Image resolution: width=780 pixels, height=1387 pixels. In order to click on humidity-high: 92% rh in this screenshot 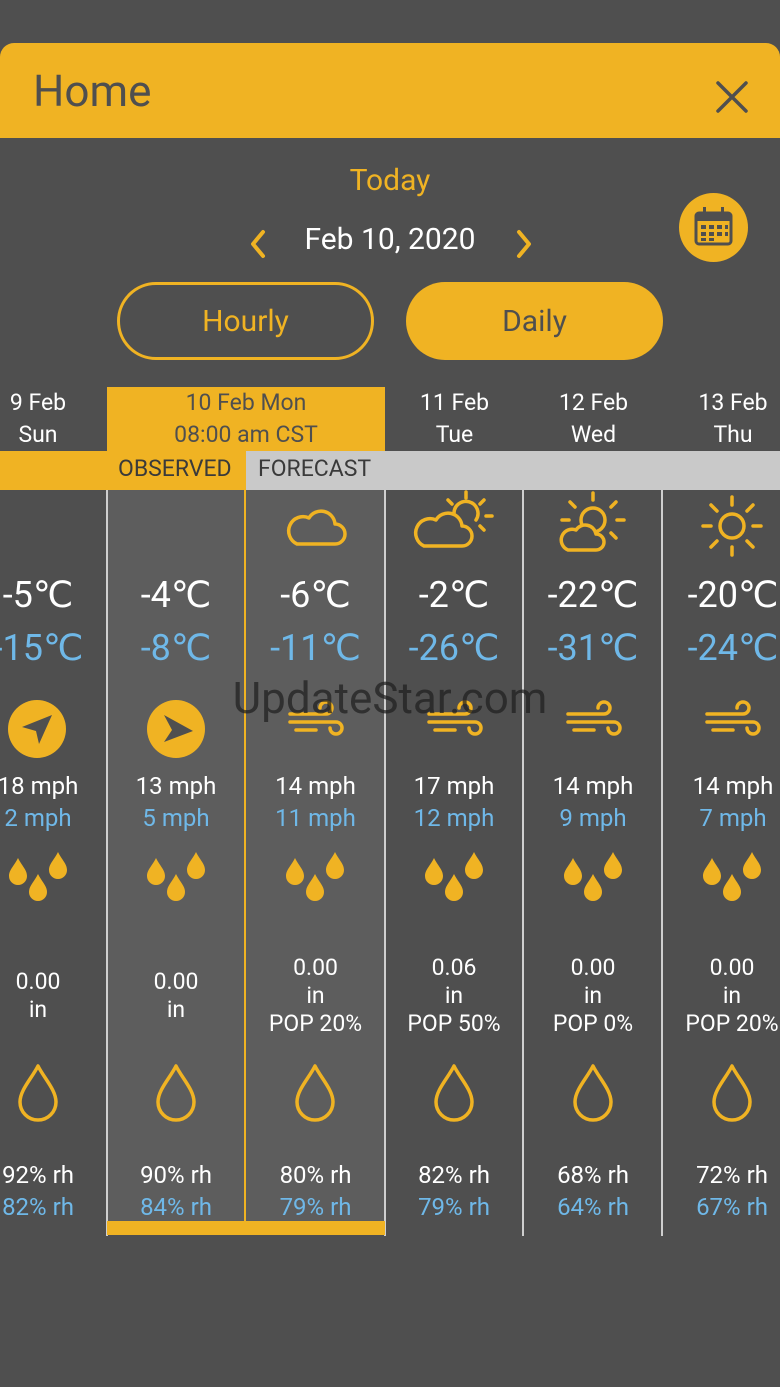, I will do `click(38, 1175)`.